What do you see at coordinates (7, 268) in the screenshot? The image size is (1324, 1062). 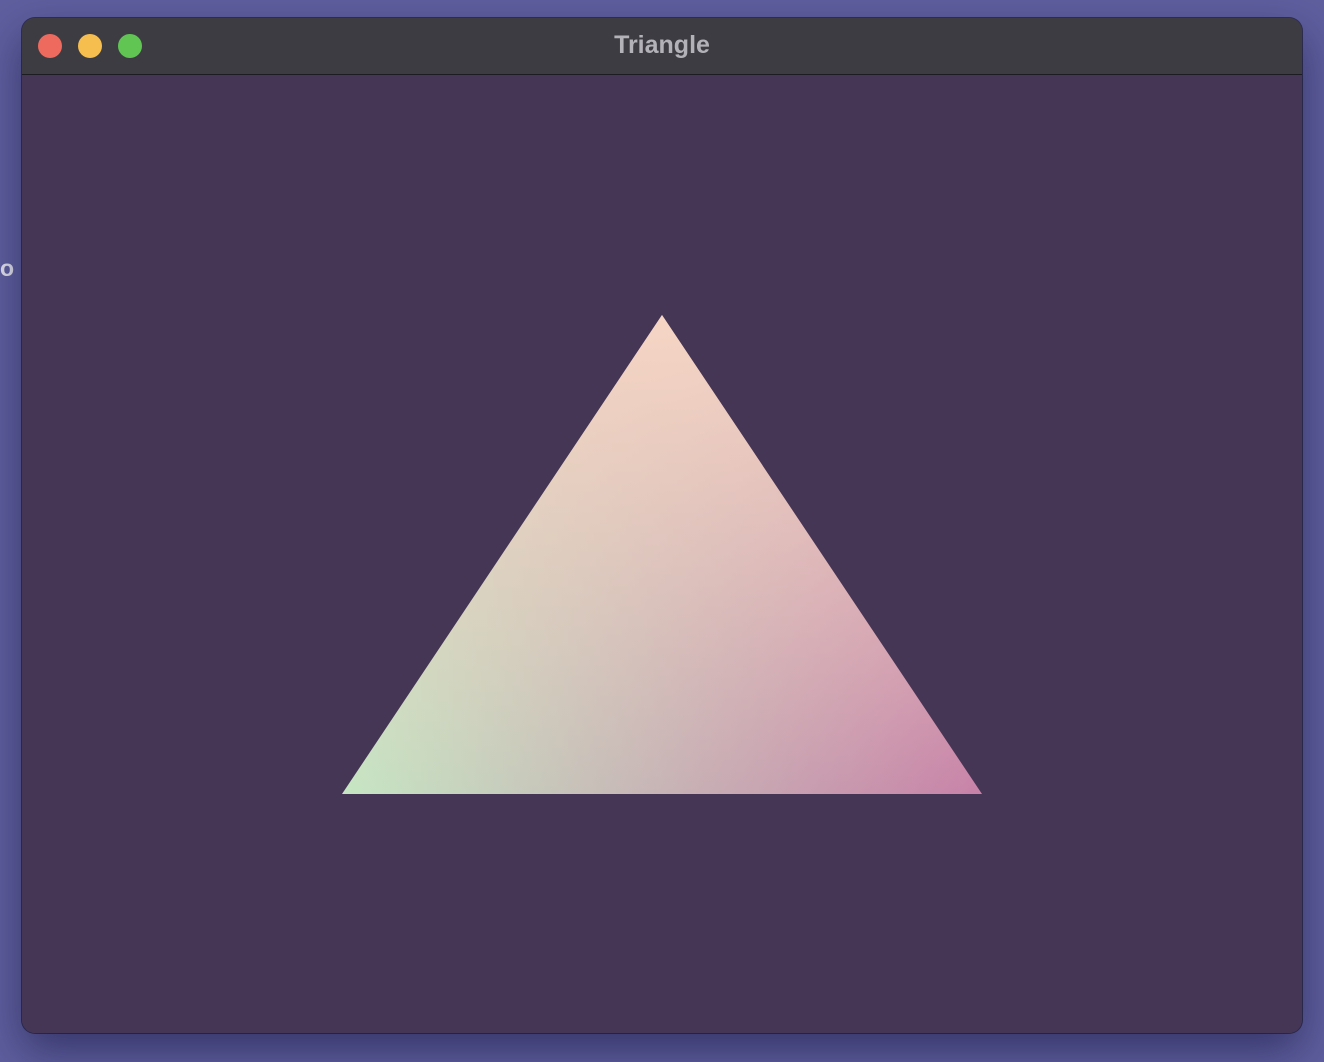 I see `desktop-edge-glyph: o` at bounding box center [7, 268].